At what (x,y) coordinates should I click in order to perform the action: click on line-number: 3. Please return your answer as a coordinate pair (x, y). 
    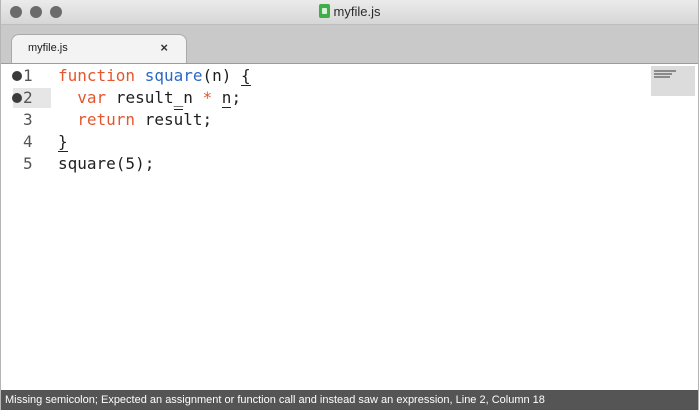
    Looking at the image, I should click on (28, 119).